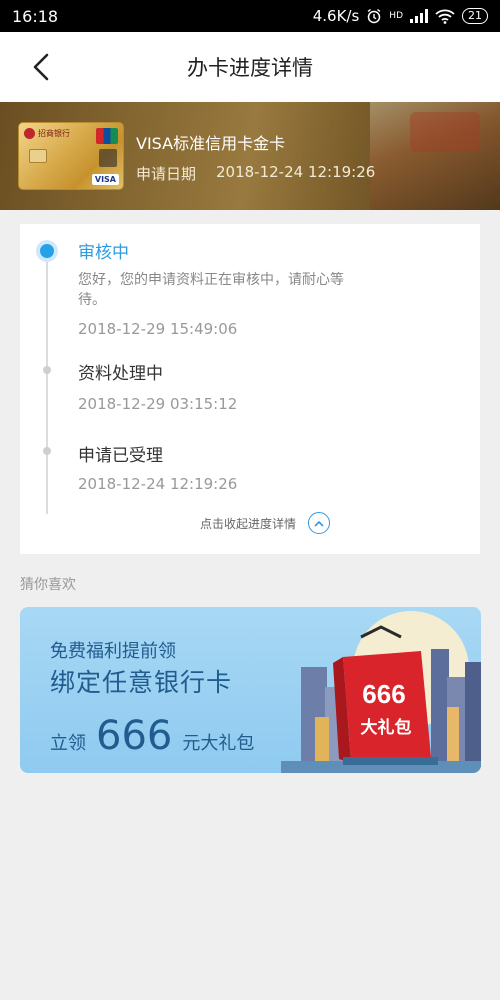 The height and width of the screenshot is (1000, 500). I want to click on page-title: 办卡进度详情, so click(250, 68).